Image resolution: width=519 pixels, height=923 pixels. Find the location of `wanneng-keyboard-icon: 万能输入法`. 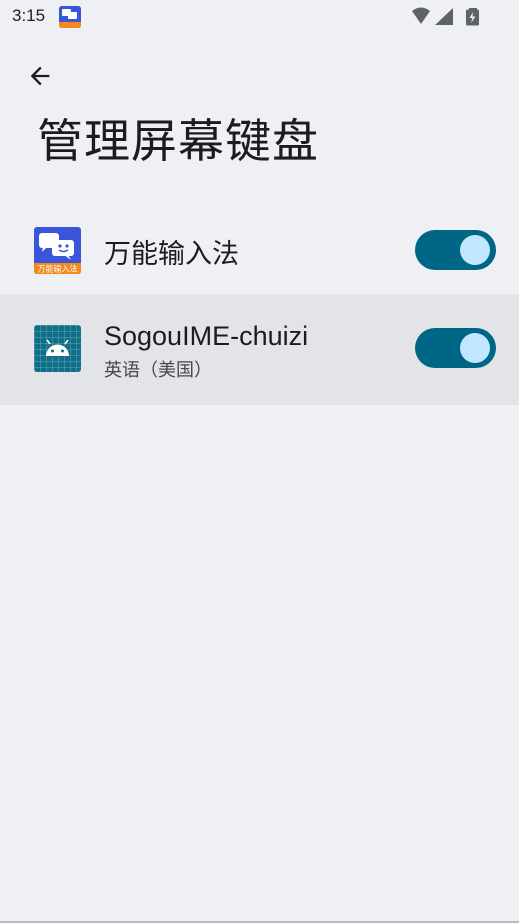

wanneng-keyboard-icon: 万能输入法 is located at coordinates (57, 250).